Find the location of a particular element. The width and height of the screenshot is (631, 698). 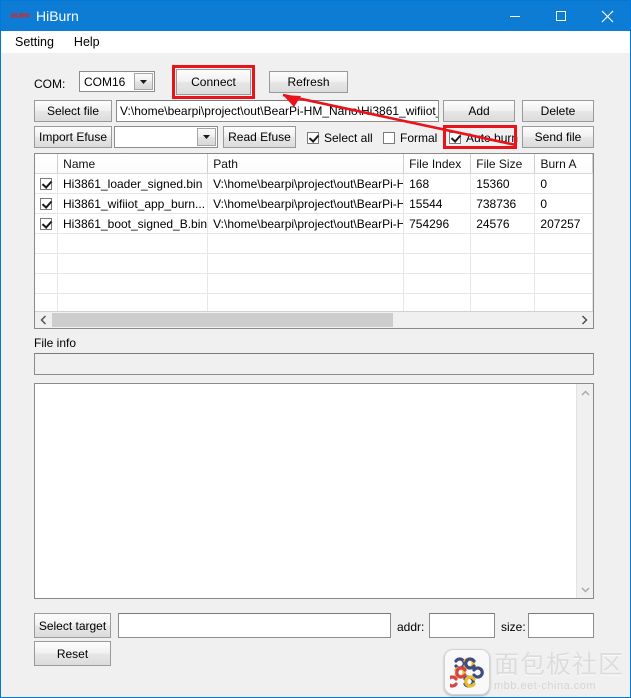

add-button: Add is located at coordinates (479, 111).